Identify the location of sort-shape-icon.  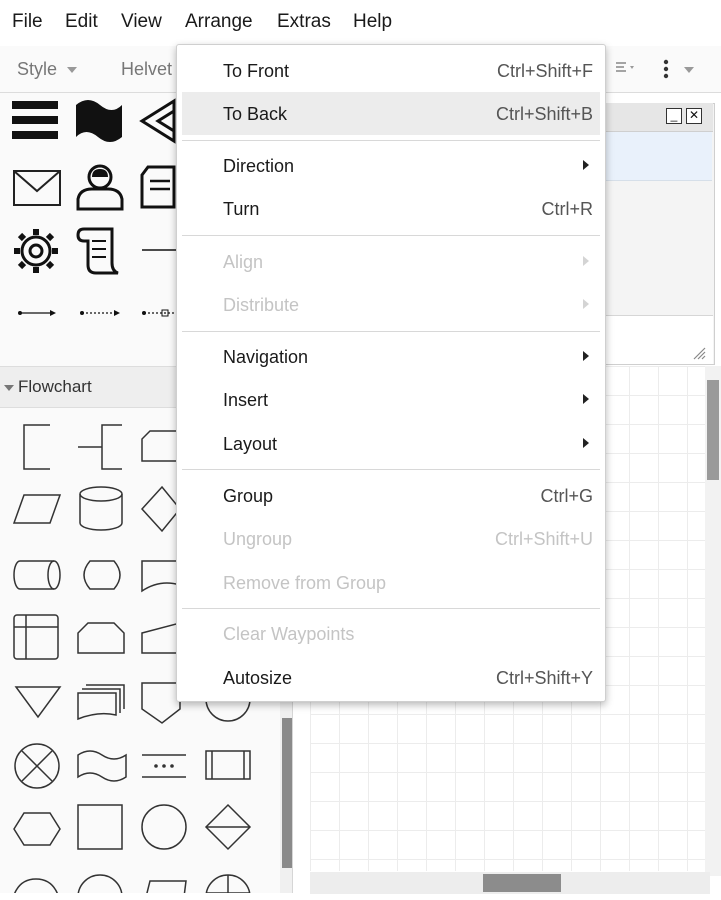
(229, 828).